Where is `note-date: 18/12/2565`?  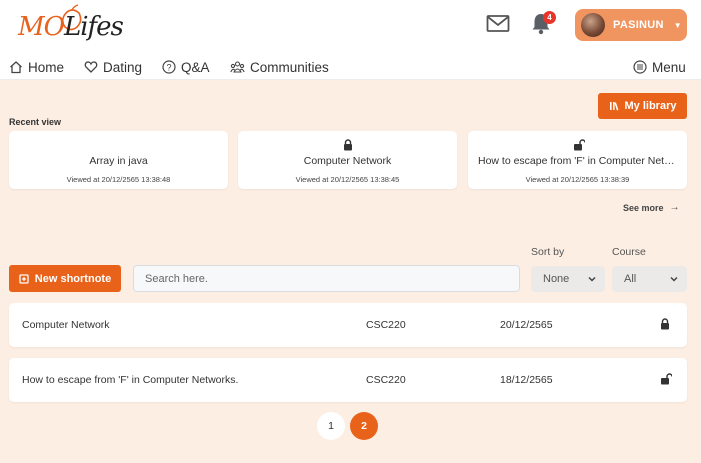
note-date: 18/12/2565 is located at coordinates (526, 380).